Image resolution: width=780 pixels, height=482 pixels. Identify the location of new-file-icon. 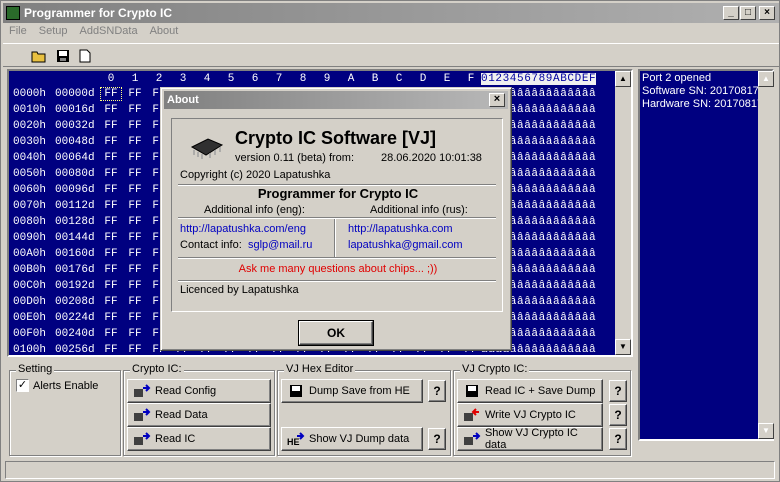
(85, 56).